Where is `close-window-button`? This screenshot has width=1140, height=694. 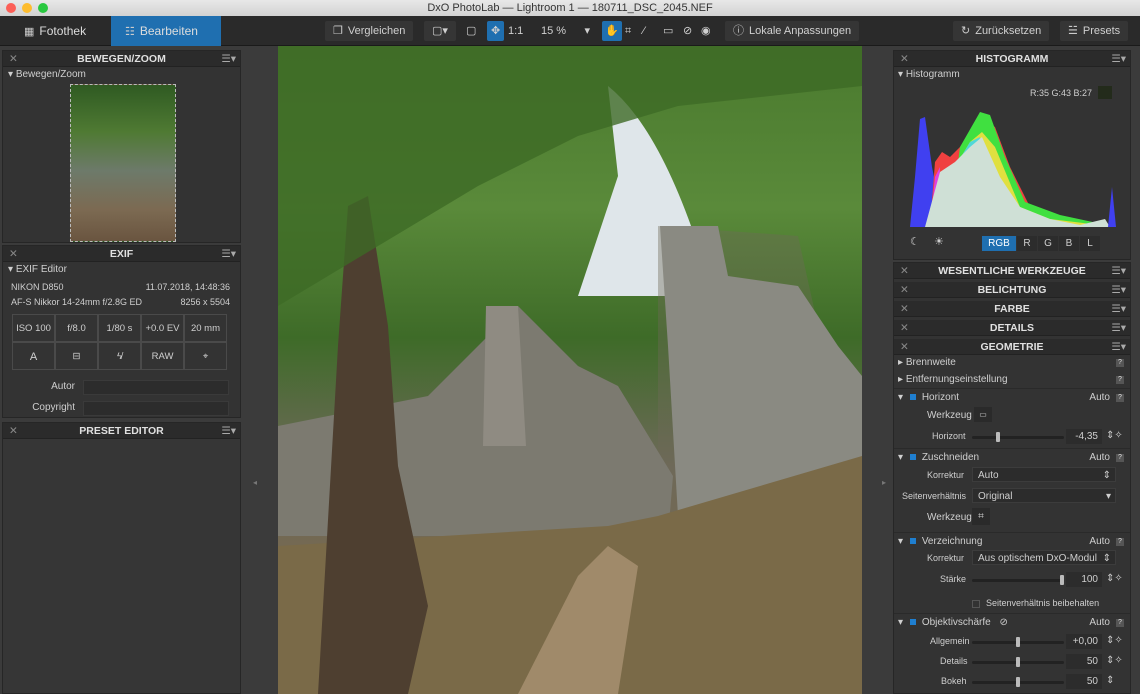
close-window-button is located at coordinates (11, 8).